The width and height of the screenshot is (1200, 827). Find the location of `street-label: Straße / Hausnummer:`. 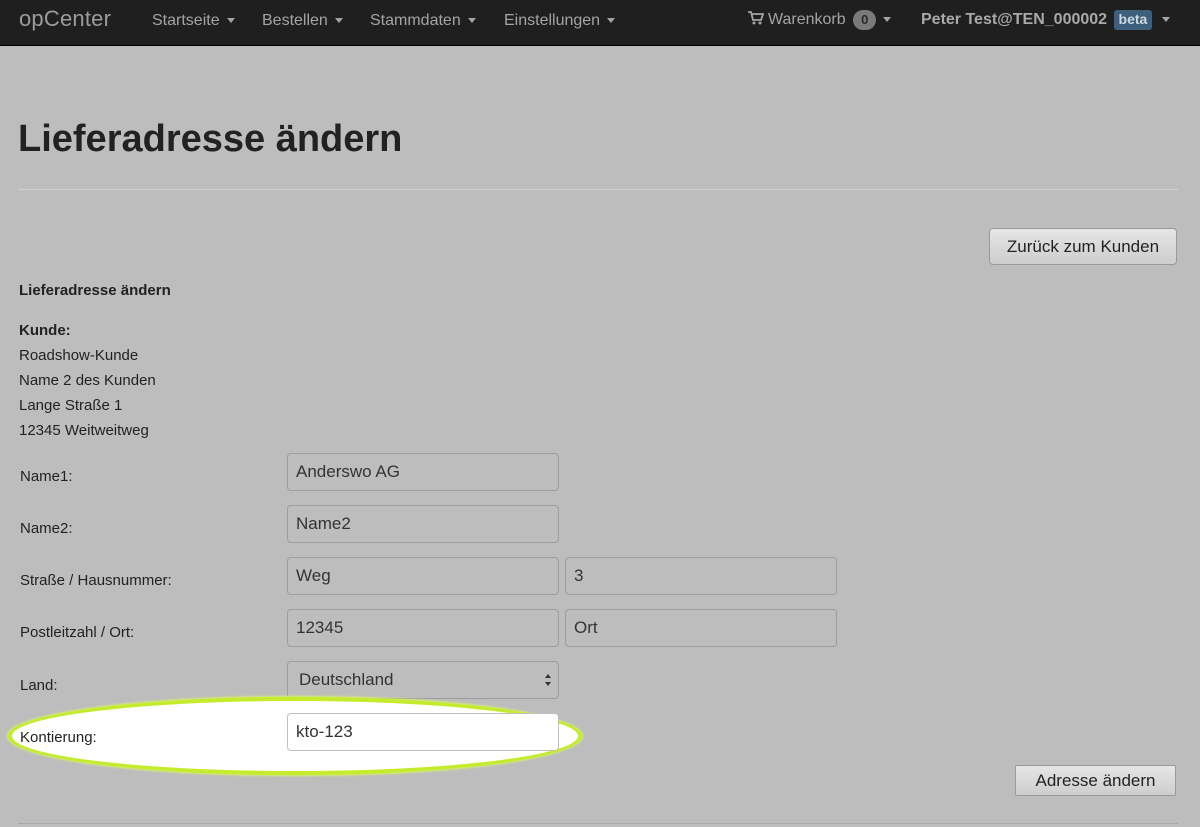

street-label: Straße / Hausnummer: is located at coordinates (96, 580).